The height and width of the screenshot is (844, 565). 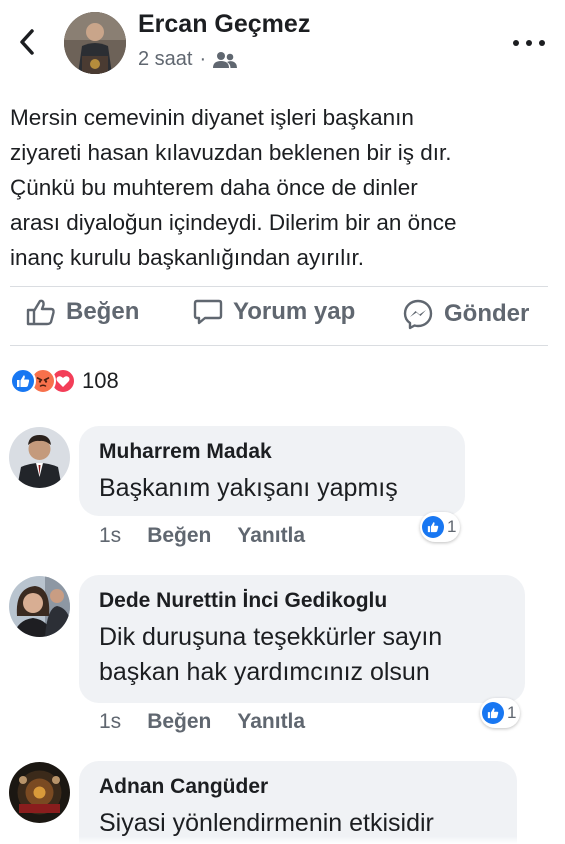 I want to click on comment-bubble: Muharrem Madak Başkanım yakışanı yapmış, so click(x=272, y=471).